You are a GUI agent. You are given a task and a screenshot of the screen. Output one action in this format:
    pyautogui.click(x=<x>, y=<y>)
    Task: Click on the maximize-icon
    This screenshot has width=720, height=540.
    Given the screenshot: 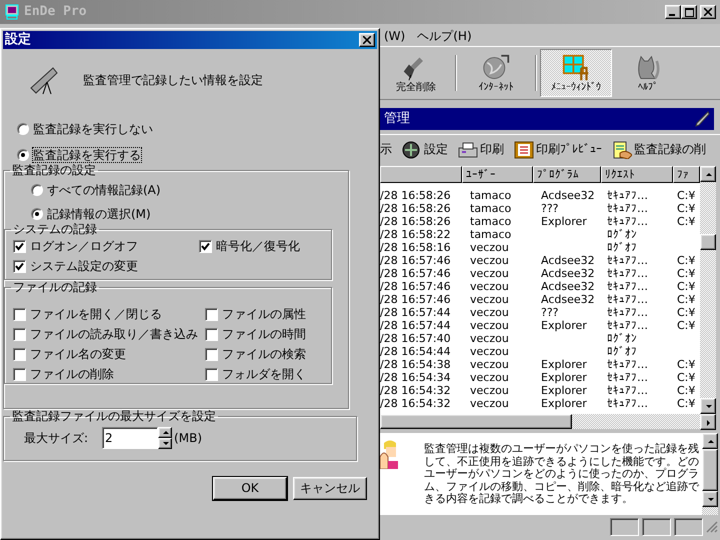 What is the action you would take?
    pyautogui.click(x=689, y=12)
    